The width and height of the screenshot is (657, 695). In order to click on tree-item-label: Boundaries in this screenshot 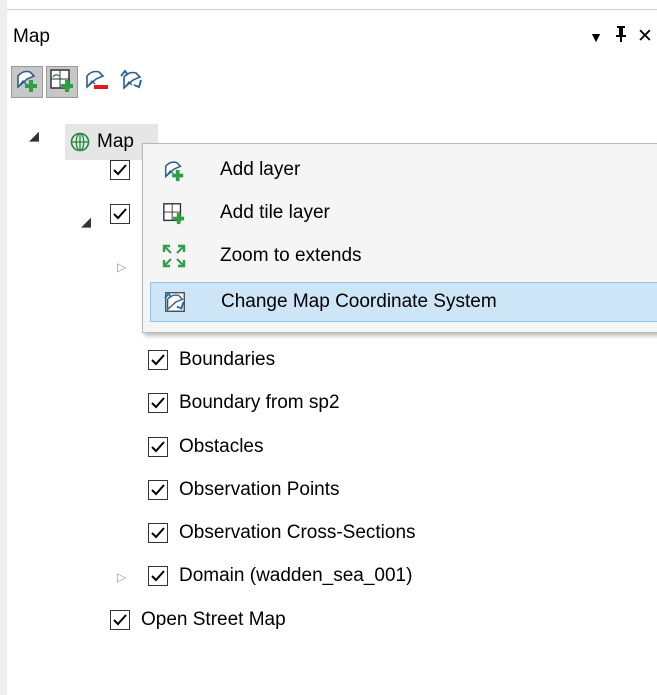, I will do `click(227, 359)`.